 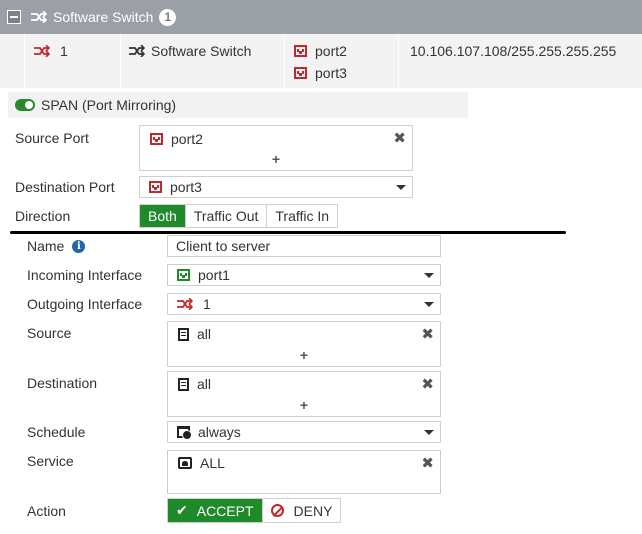 What do you see at coordinates (62, 383) in the screenshot?
I see `destination-label: Destination` at bounding box center [62, 383].